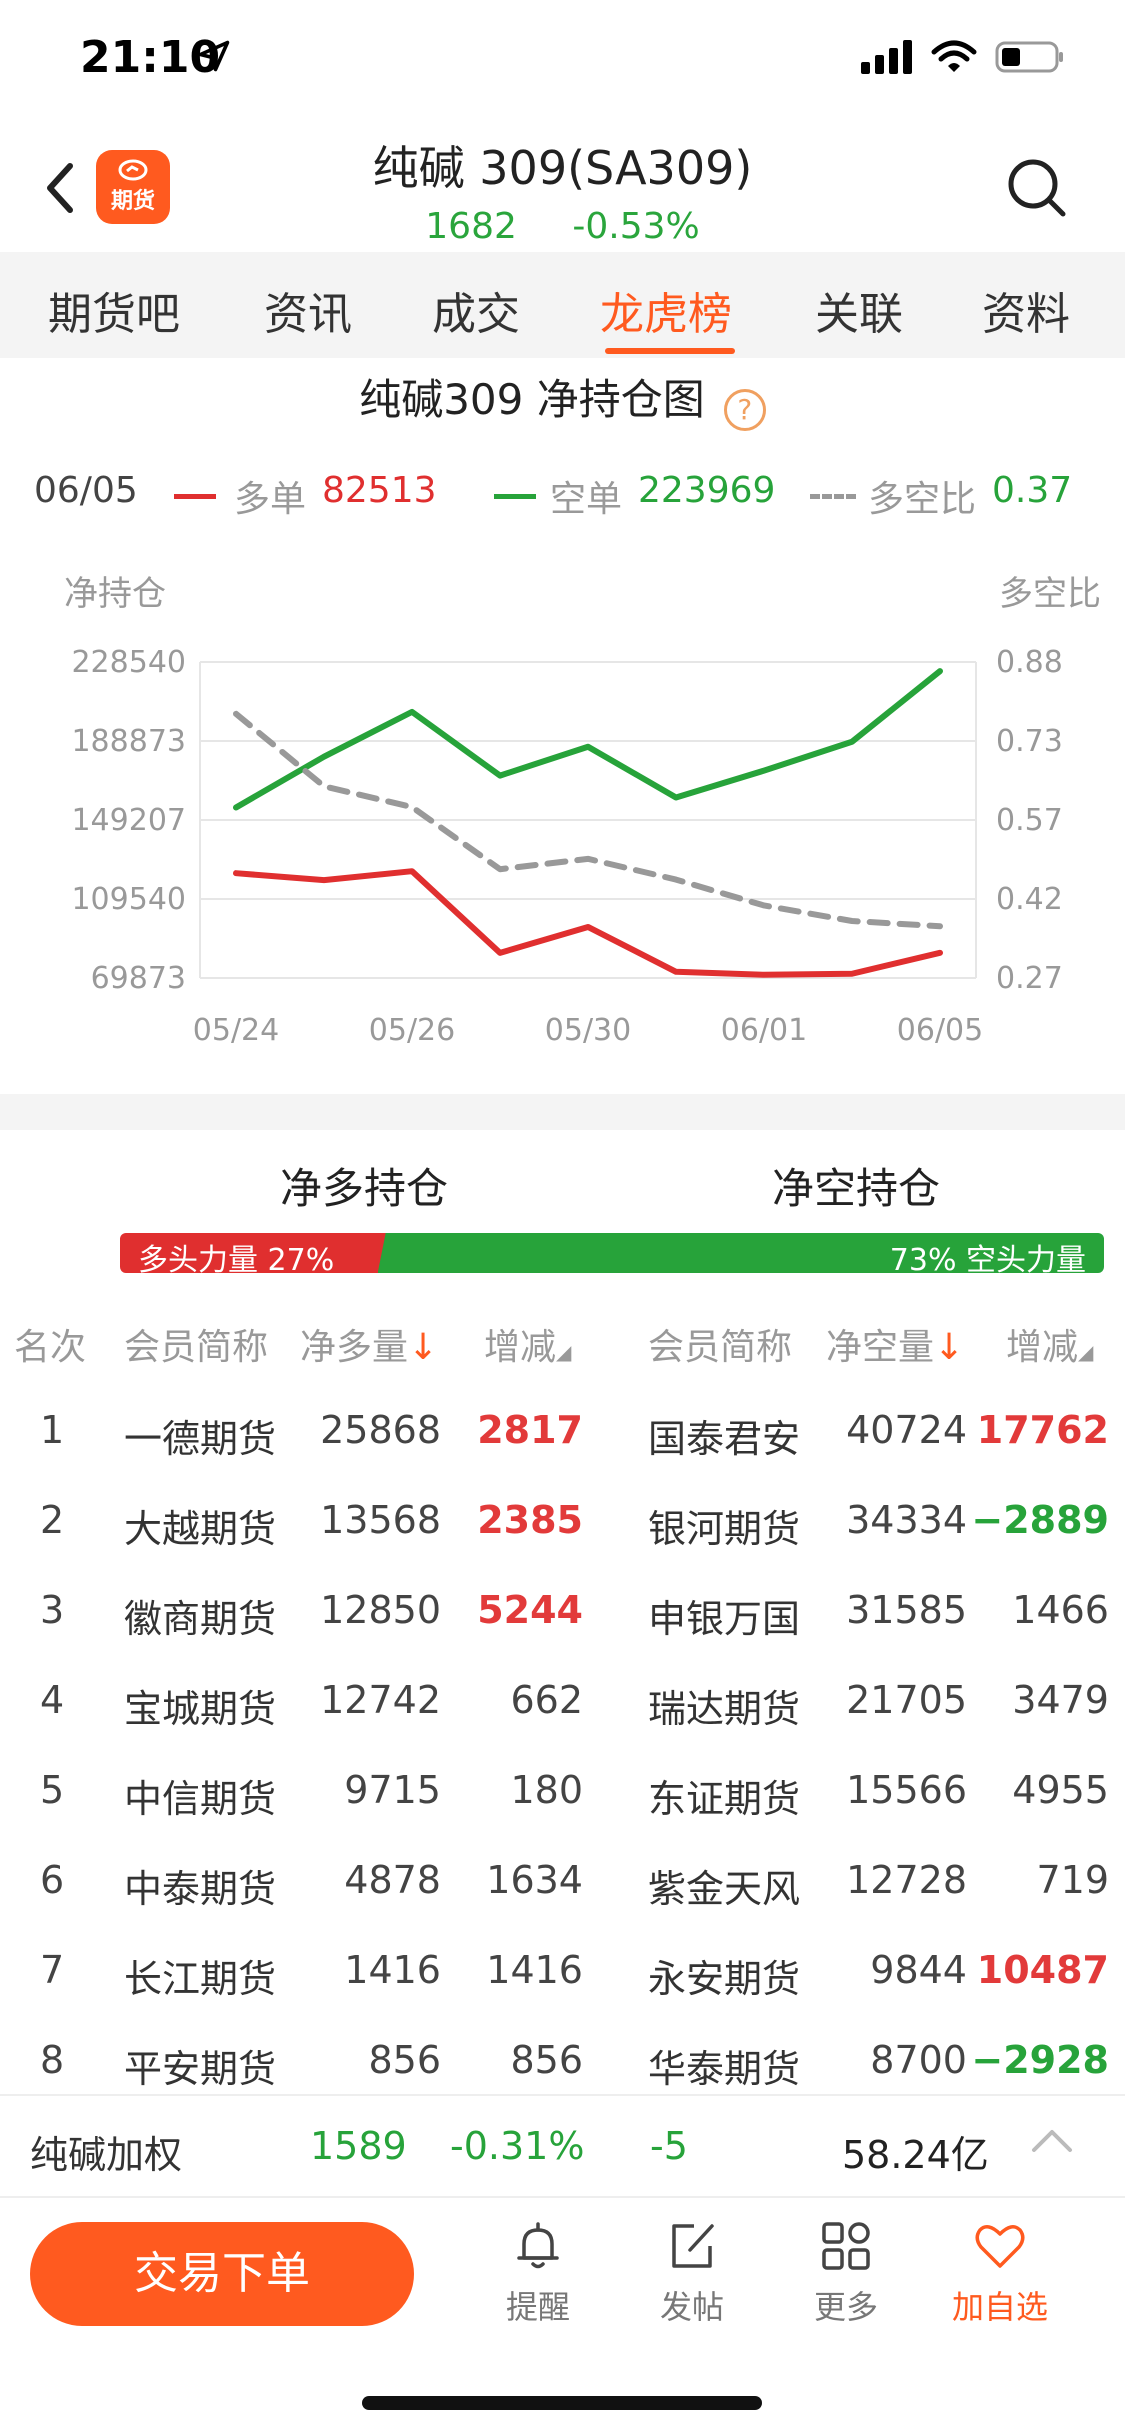 Image resolution: width=1125 pixels, height=2436 pixels. I want to click on col-long-member: 会员简称, so click(196, 1347).